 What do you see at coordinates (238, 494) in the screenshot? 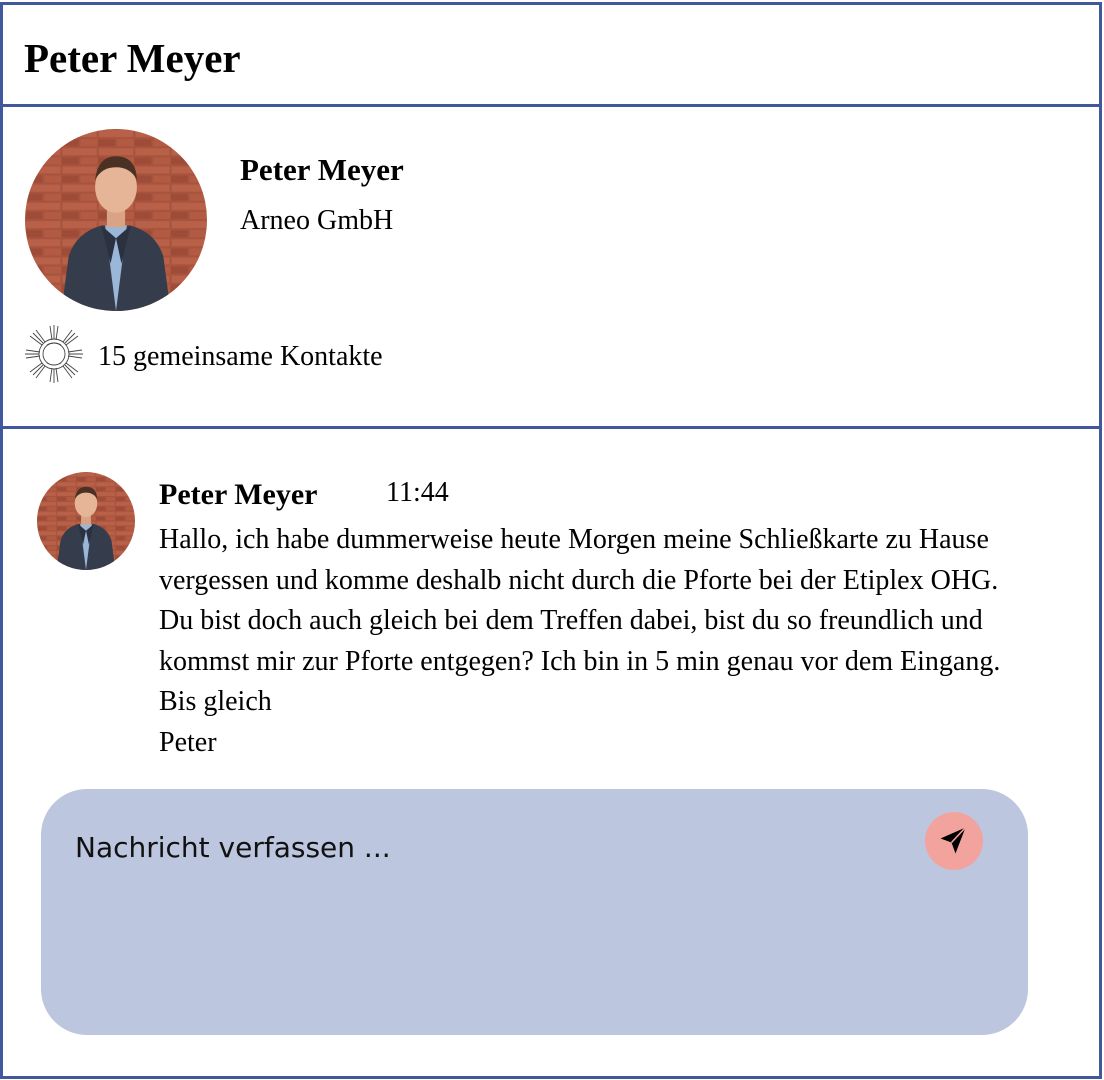
I see `message-sender-name: Peter Meyer` at bounding box center [238, 494].